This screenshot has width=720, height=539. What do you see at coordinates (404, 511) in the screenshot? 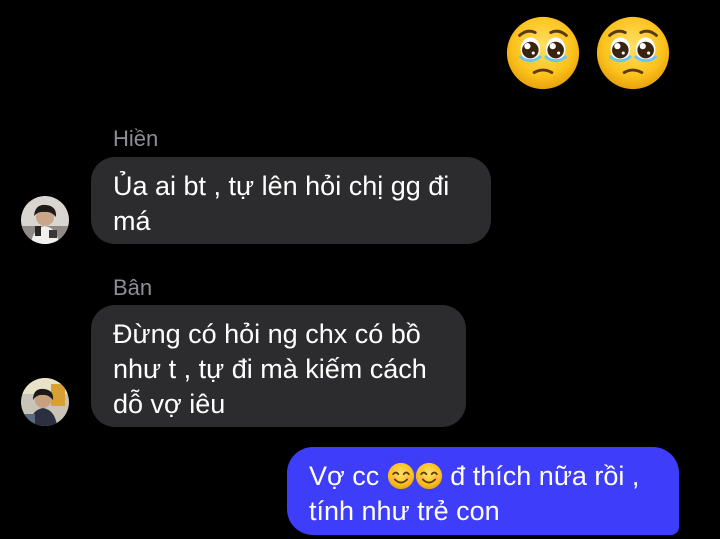
I see `message-text-line: tính như trẻ con` at bounding box center [404, 511].